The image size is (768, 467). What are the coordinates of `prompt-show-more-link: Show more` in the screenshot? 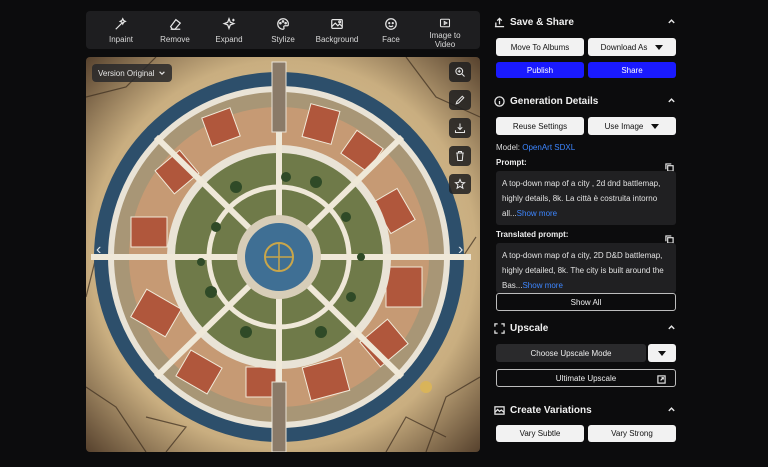 It's located at (537, 213).